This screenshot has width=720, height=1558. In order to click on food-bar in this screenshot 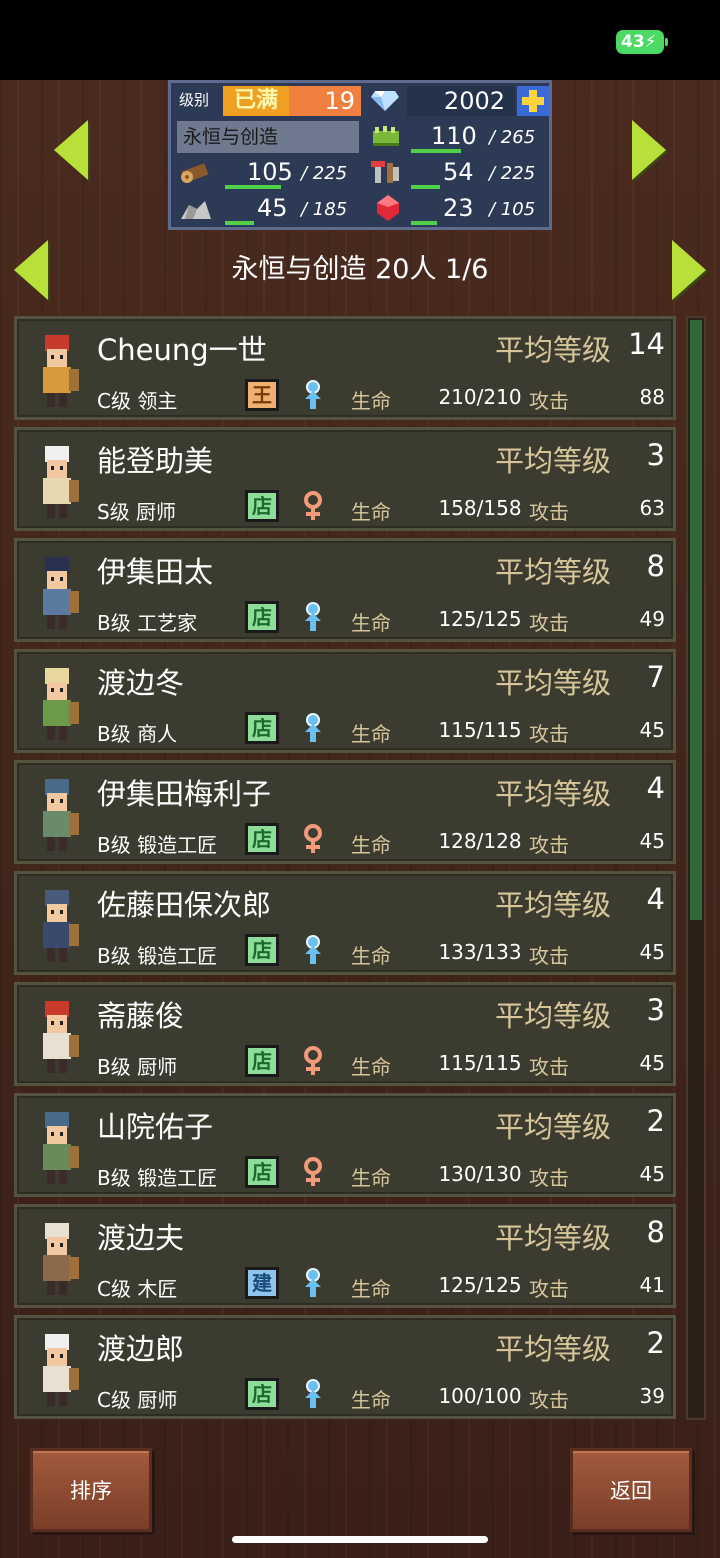, I will do `click(436, 151)`.